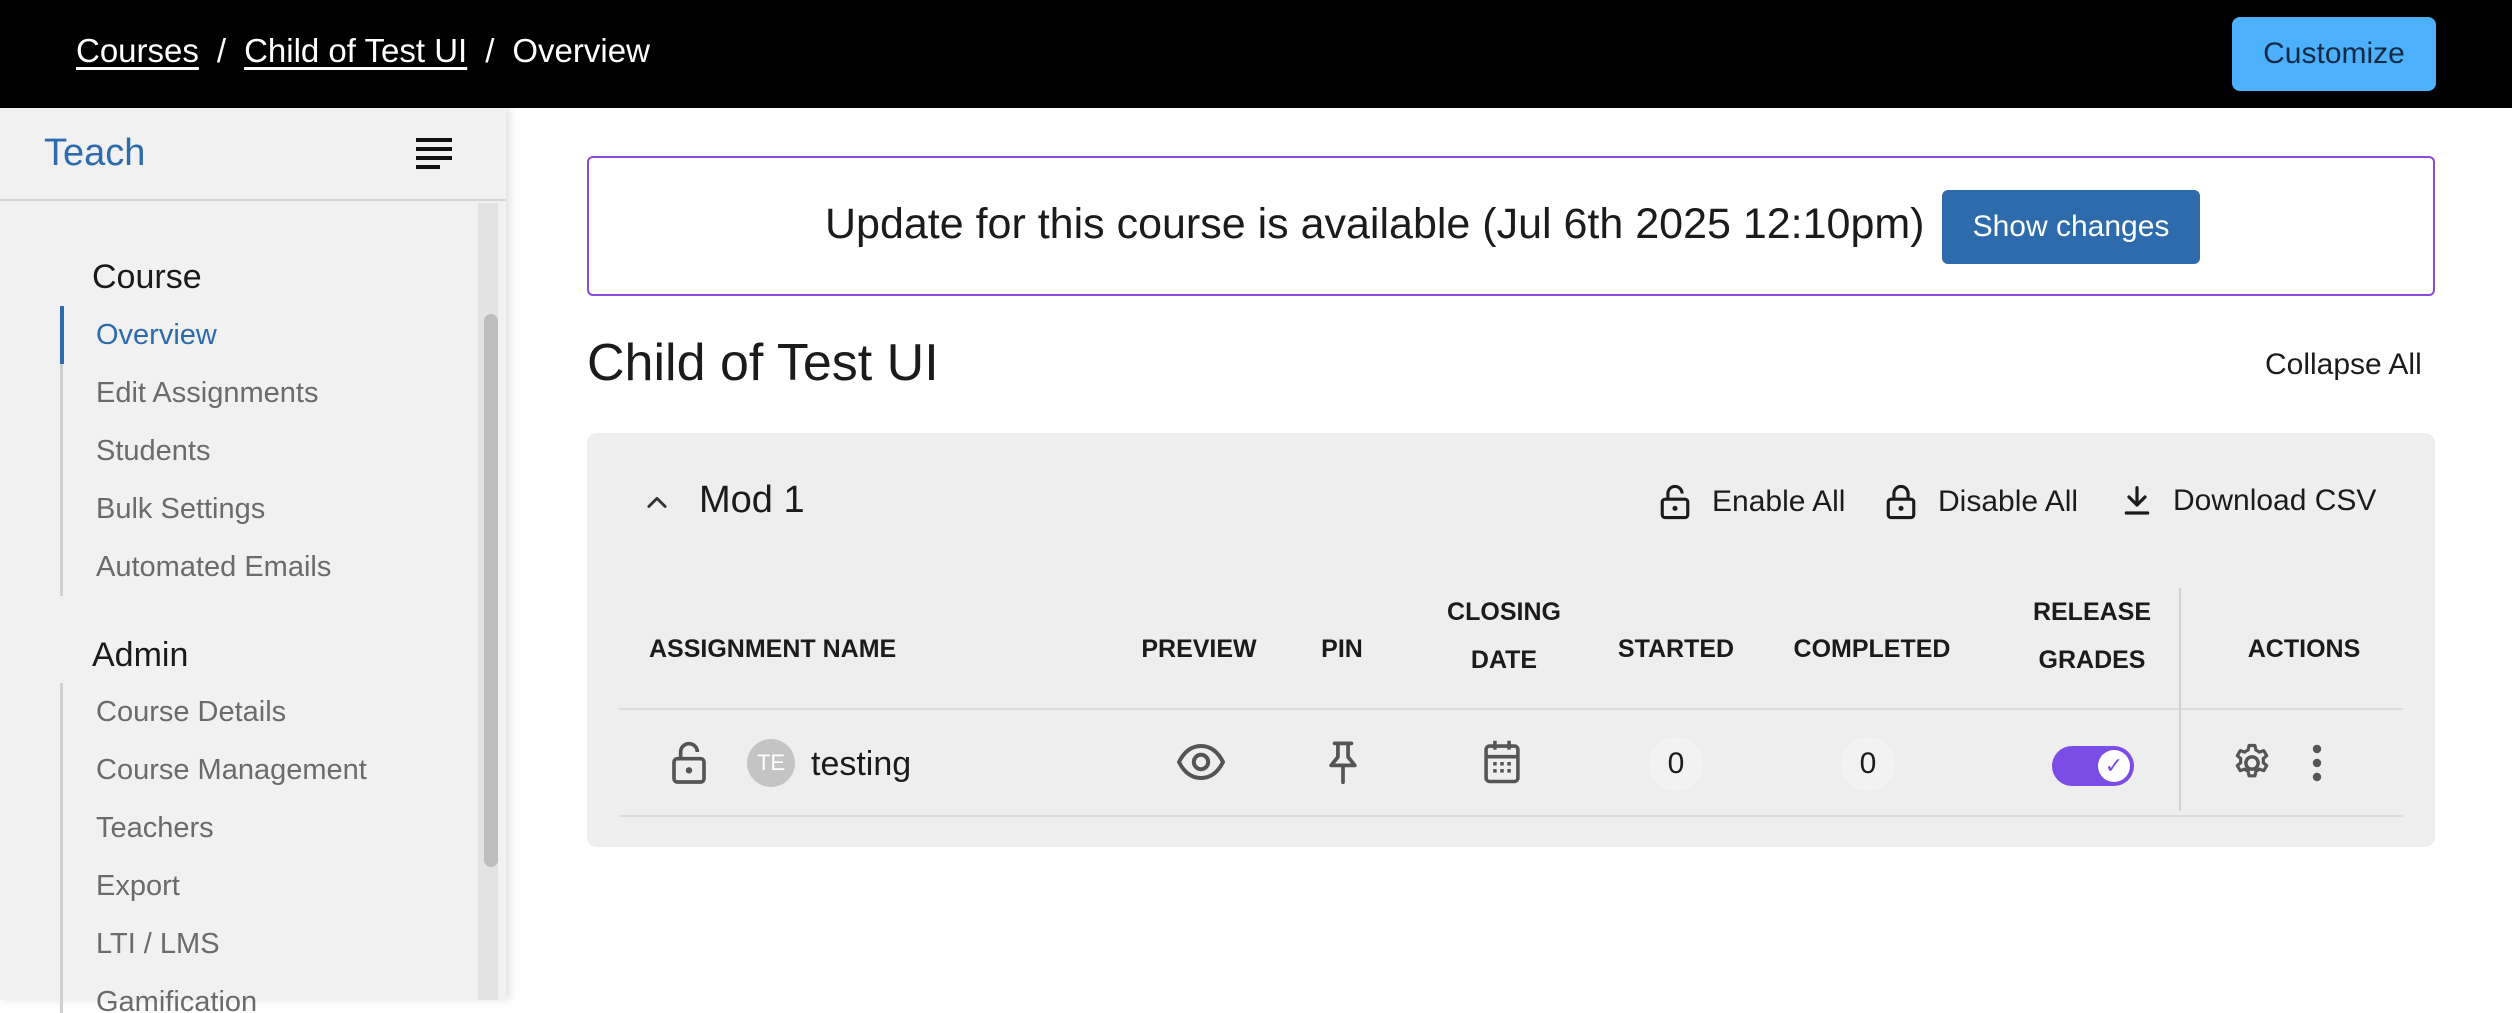 The height and width of the screenshot is (1013, 2512). I want to click on column-started: STARTED, so click(1676, 649).